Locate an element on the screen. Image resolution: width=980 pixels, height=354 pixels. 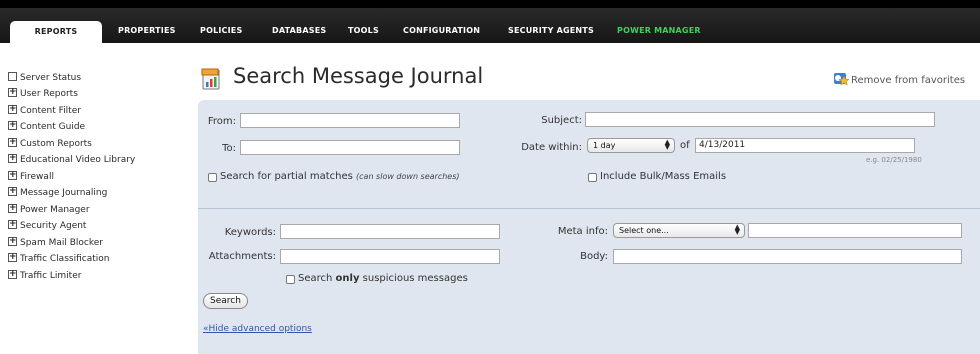
partial-match-checkbox is located at coordinates (212, 177).